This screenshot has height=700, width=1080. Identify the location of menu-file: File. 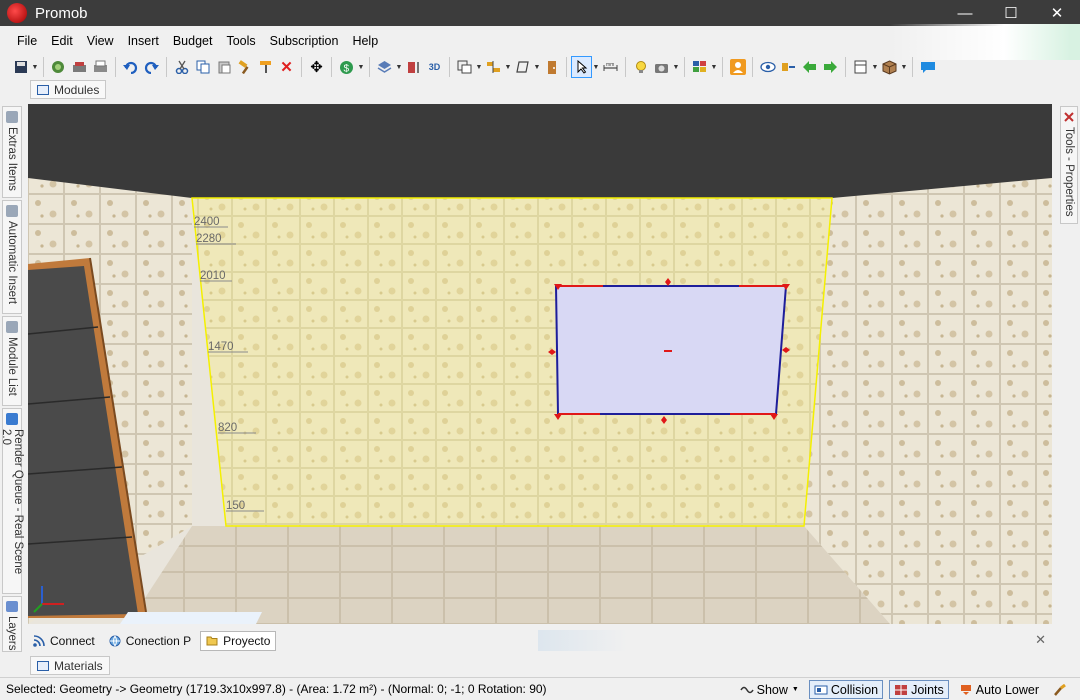
(27, 41).